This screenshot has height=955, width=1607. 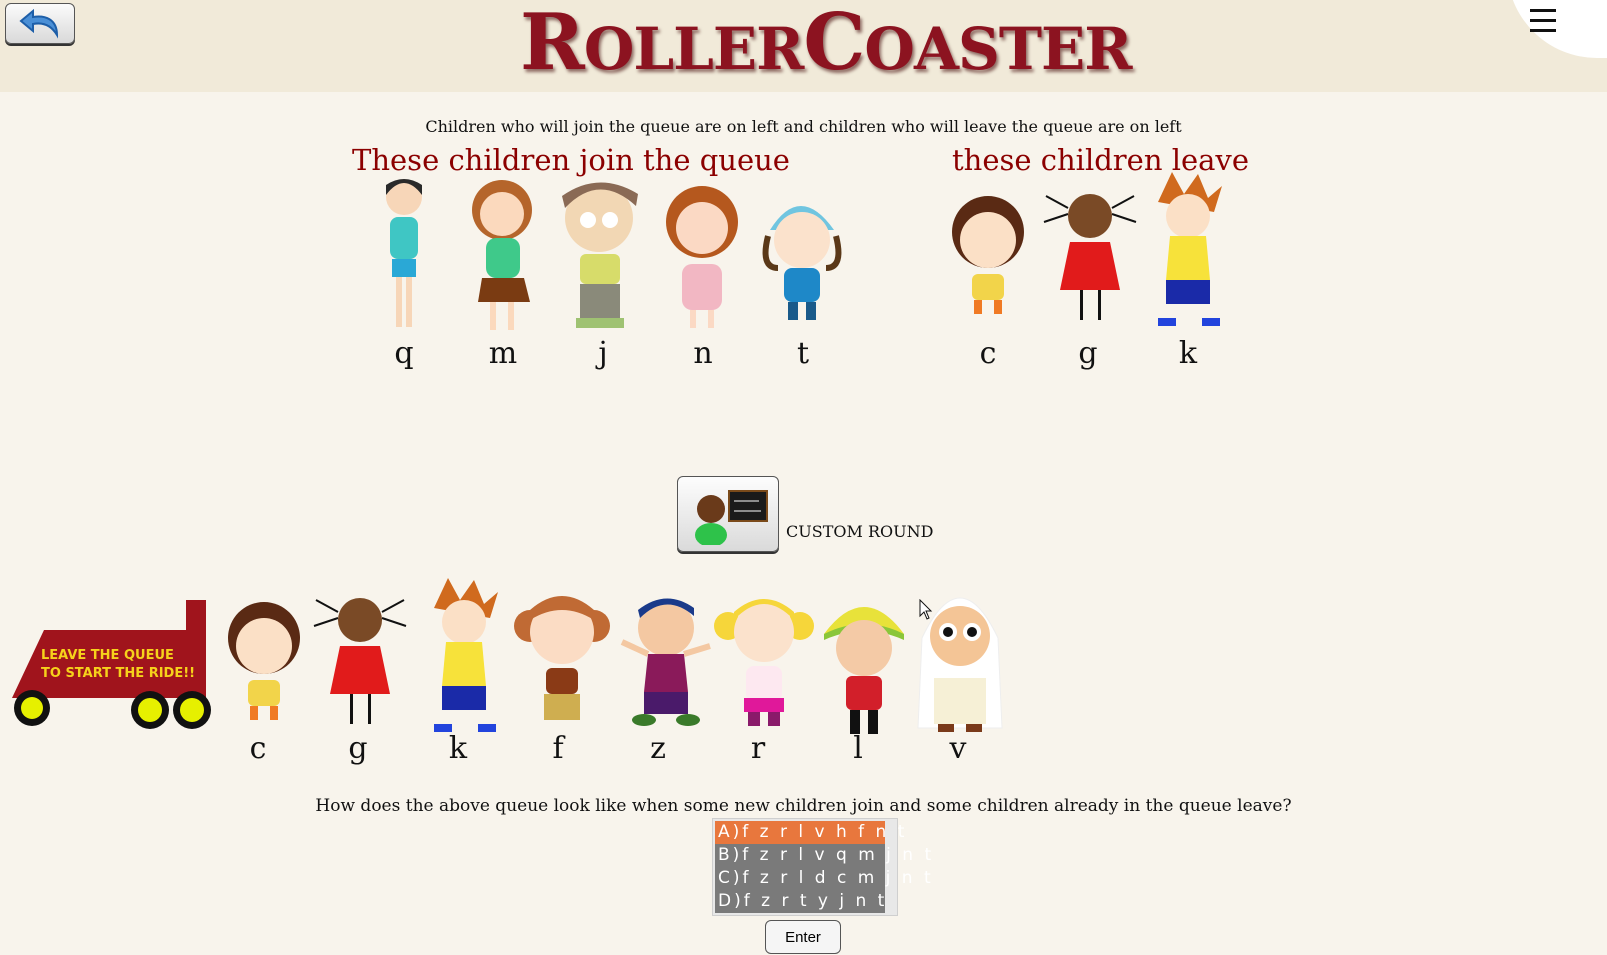 What do you see at coordinates (404, 353) in the screenshot?
I see `join-letter-q: q` at bounding box center [404, 353].